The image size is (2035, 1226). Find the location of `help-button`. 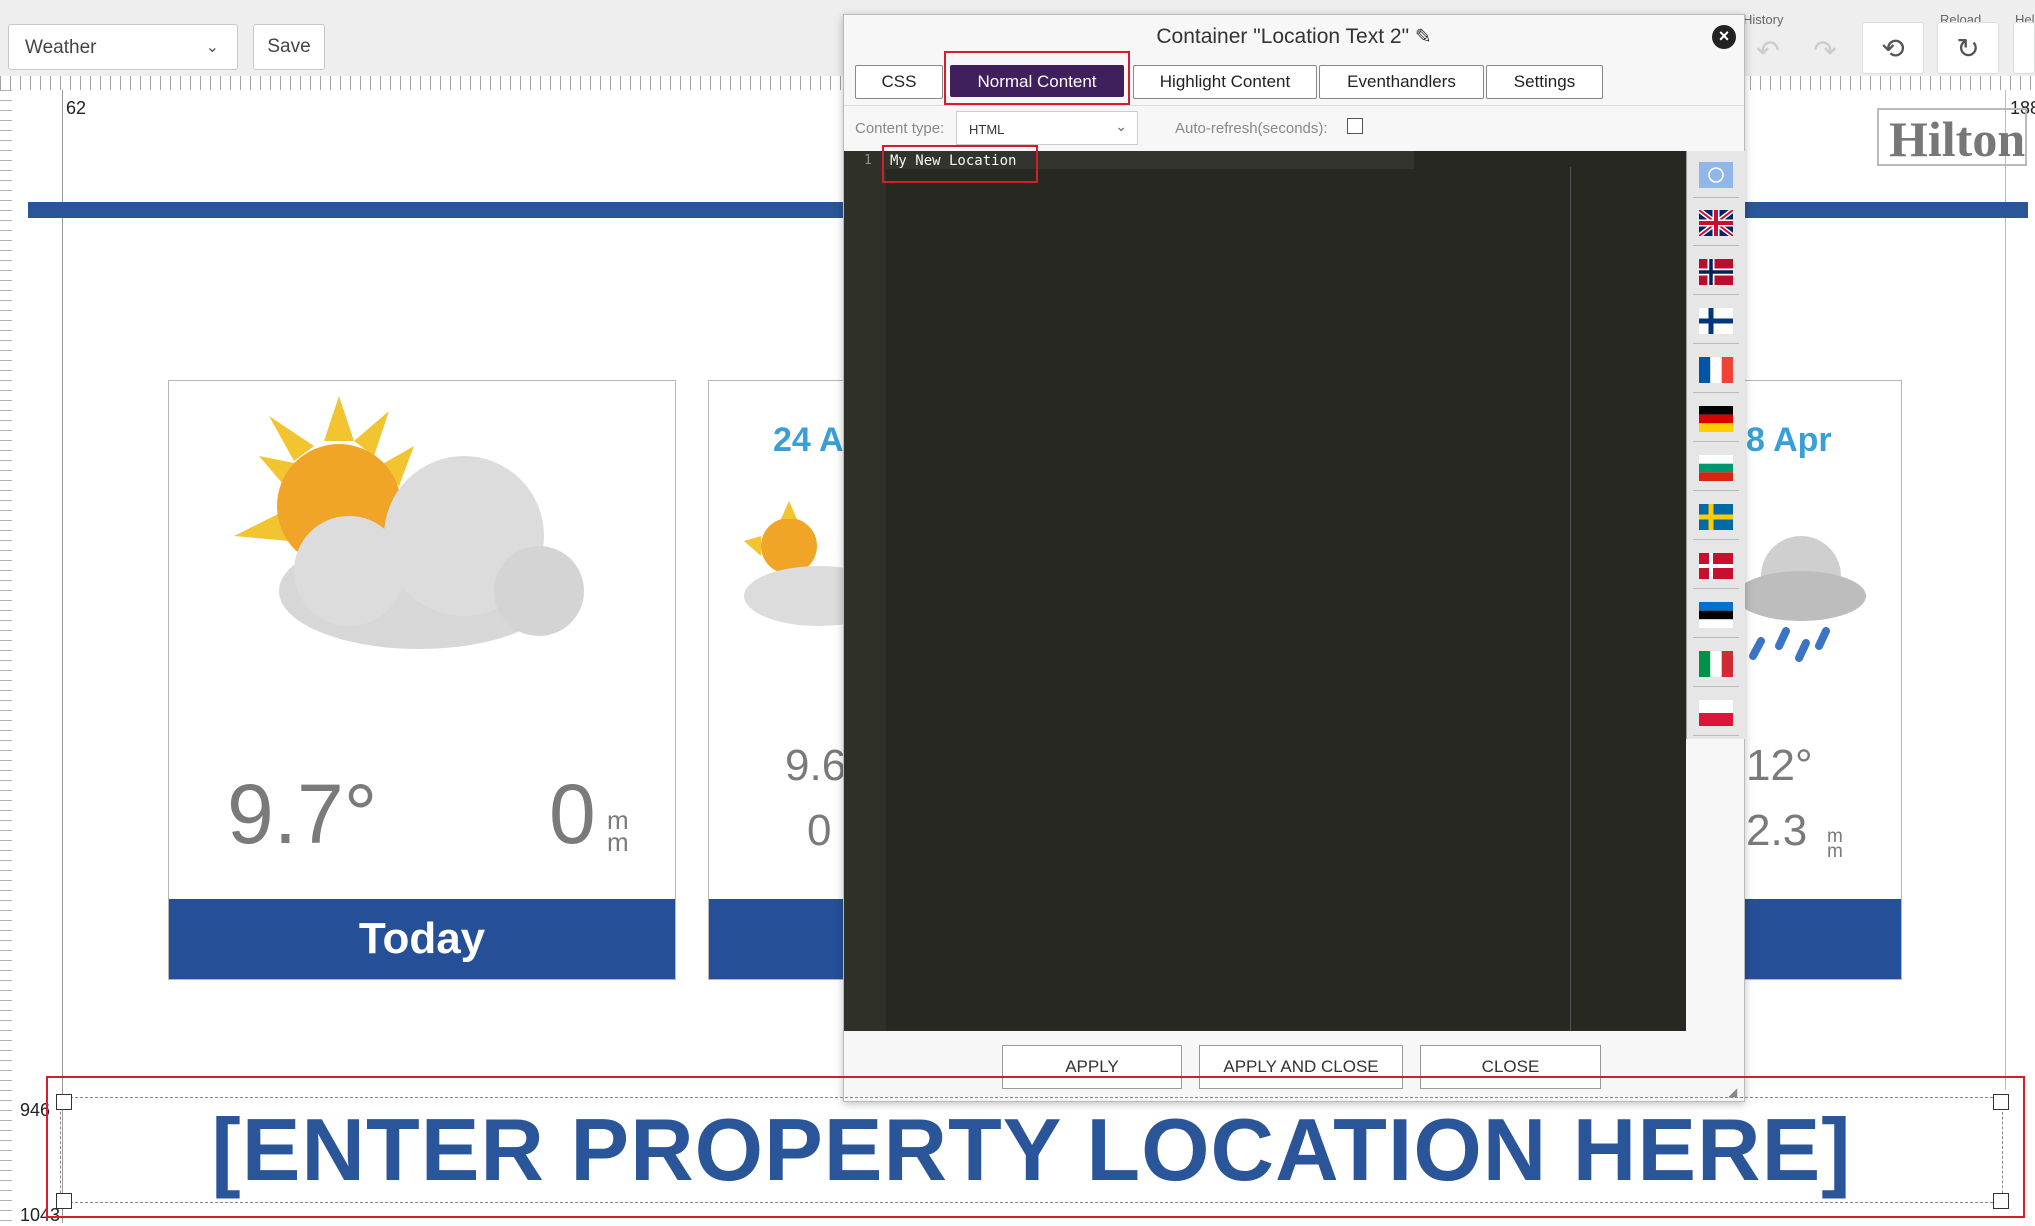

help-button is located at coordinates (2024, 48).